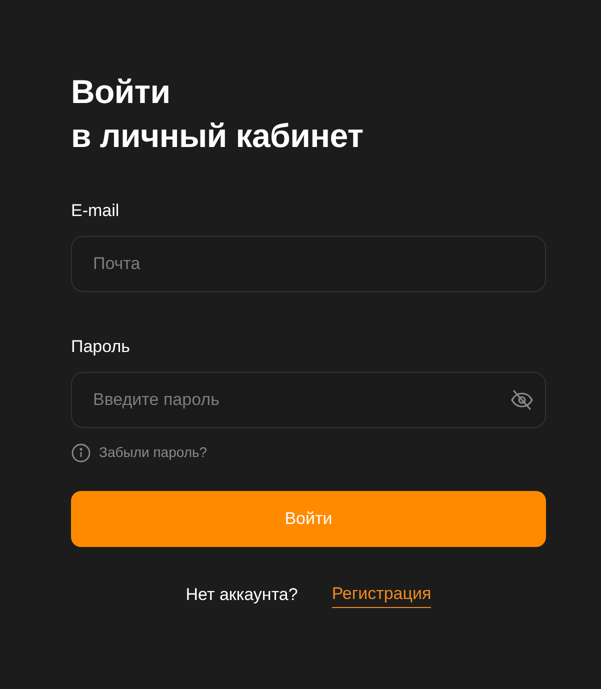  What do you see at coordinates (308, 400) in the screenshot?
I see `password-field: Введите пароль` at bounding box center [308, 400].